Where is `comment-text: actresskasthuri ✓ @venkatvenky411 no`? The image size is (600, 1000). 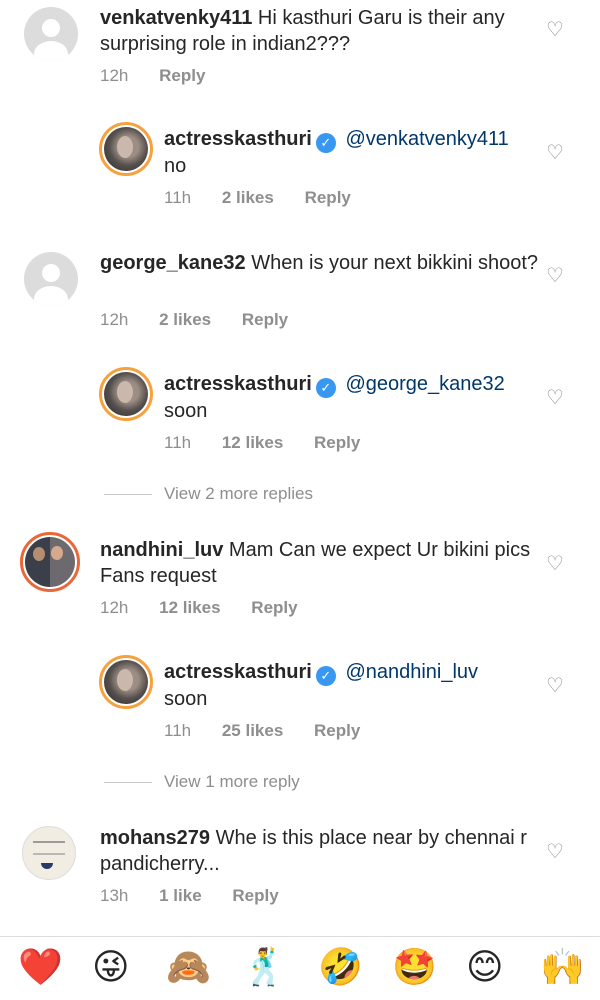
comment-text: actresskasthuri ✓ @venkatvenky411 no is located at coordinates (336, 152).